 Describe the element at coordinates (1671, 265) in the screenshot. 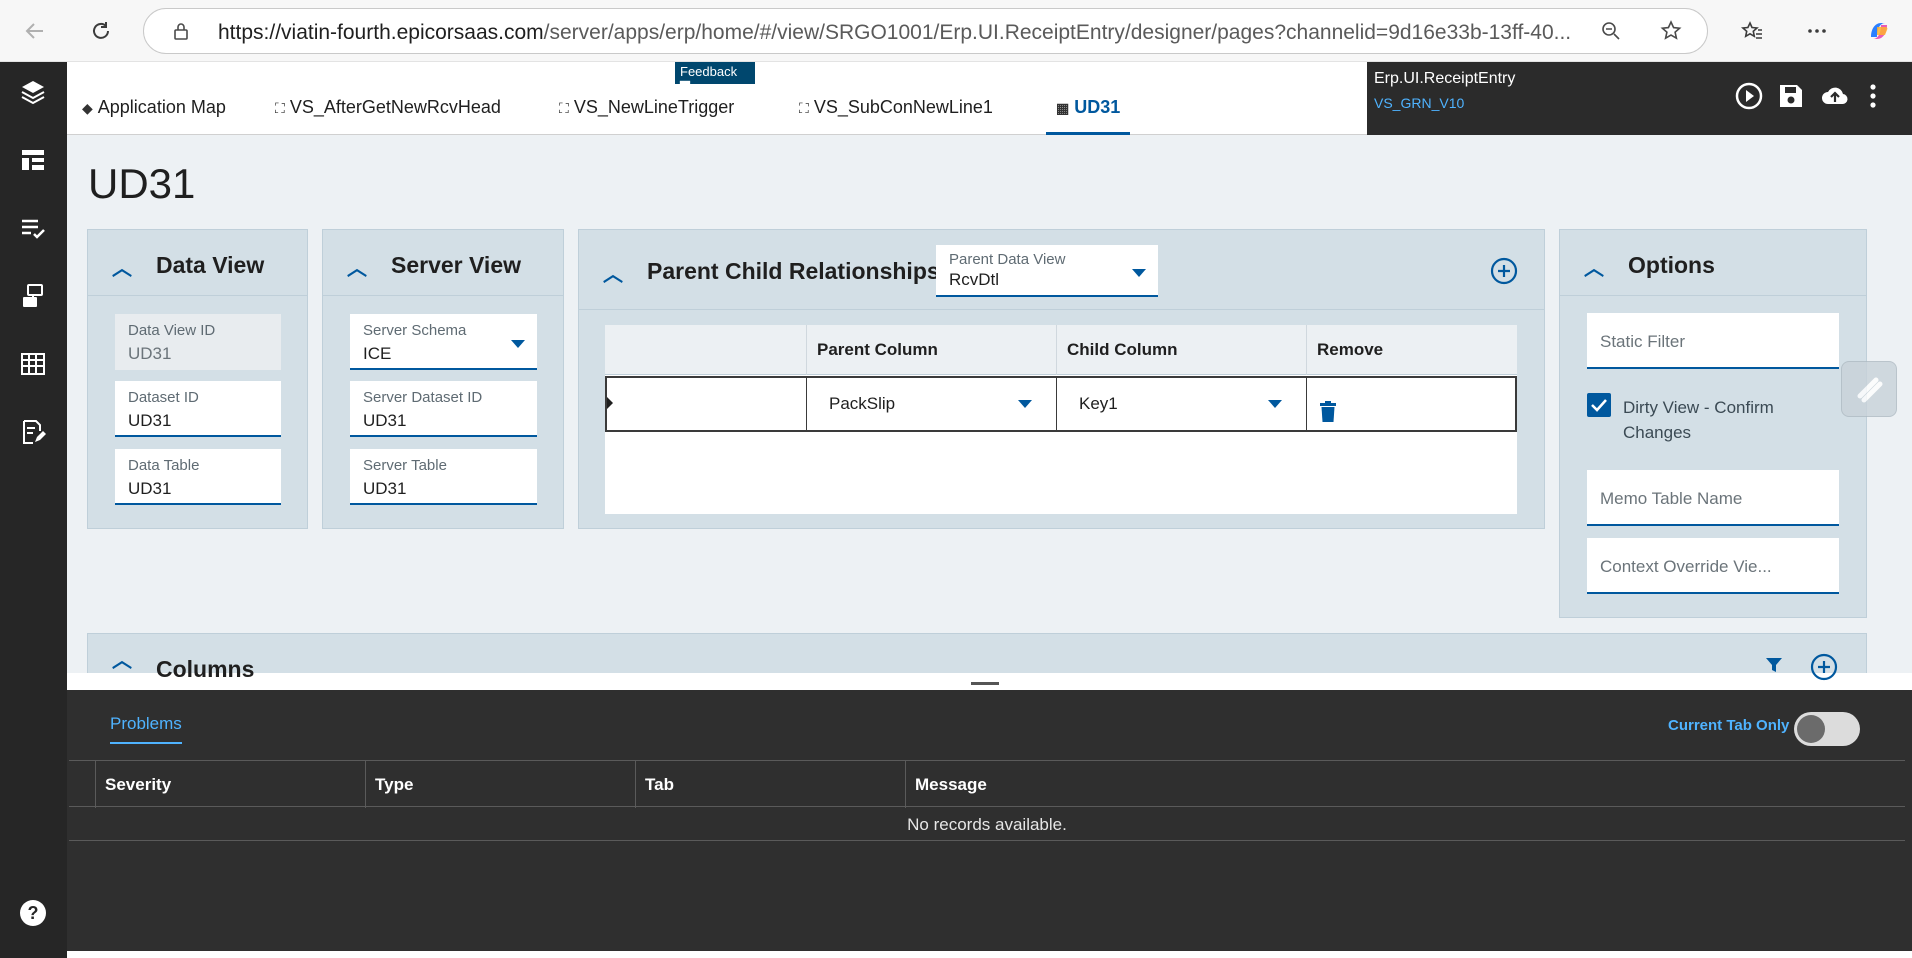

I see `card-title: Options` at that location.